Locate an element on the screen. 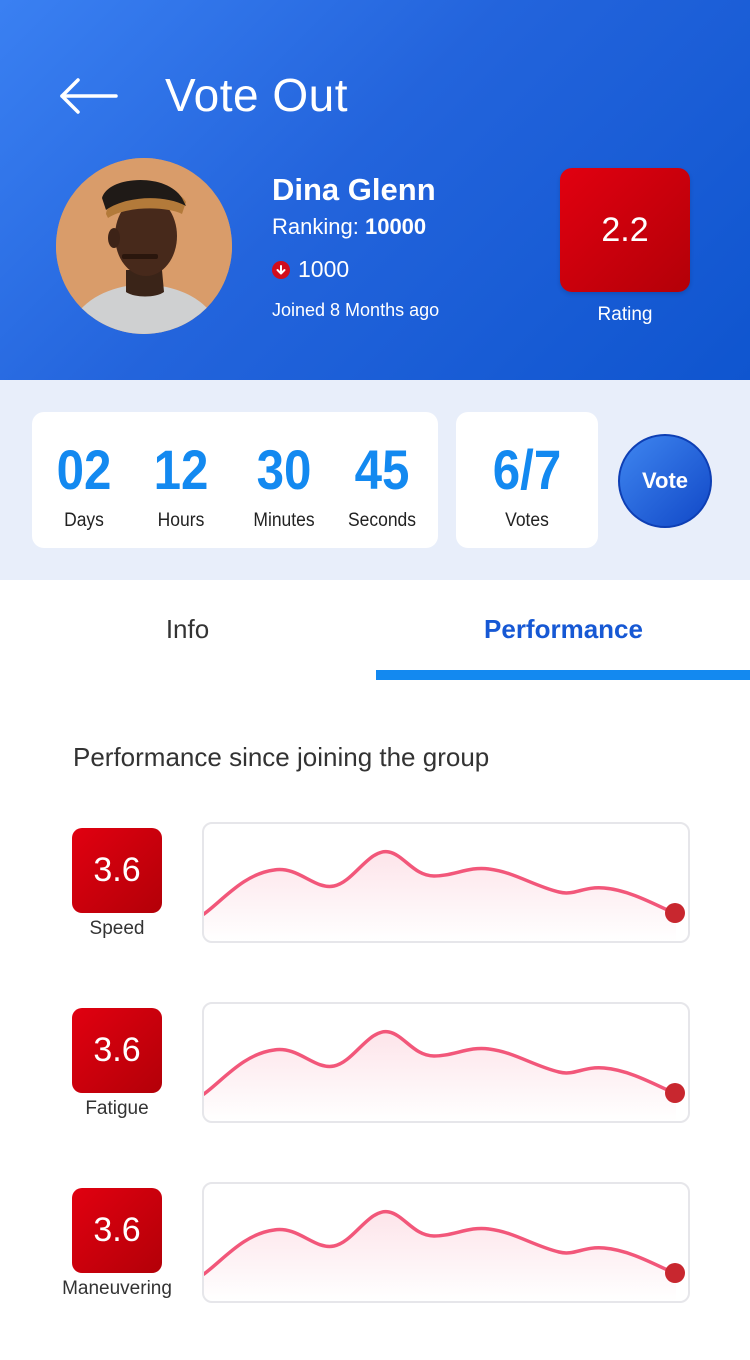 The height and width of the screenshot is (1360, 750). countdown-minutes: 30 Minutes is located at coordinates (284, 486).